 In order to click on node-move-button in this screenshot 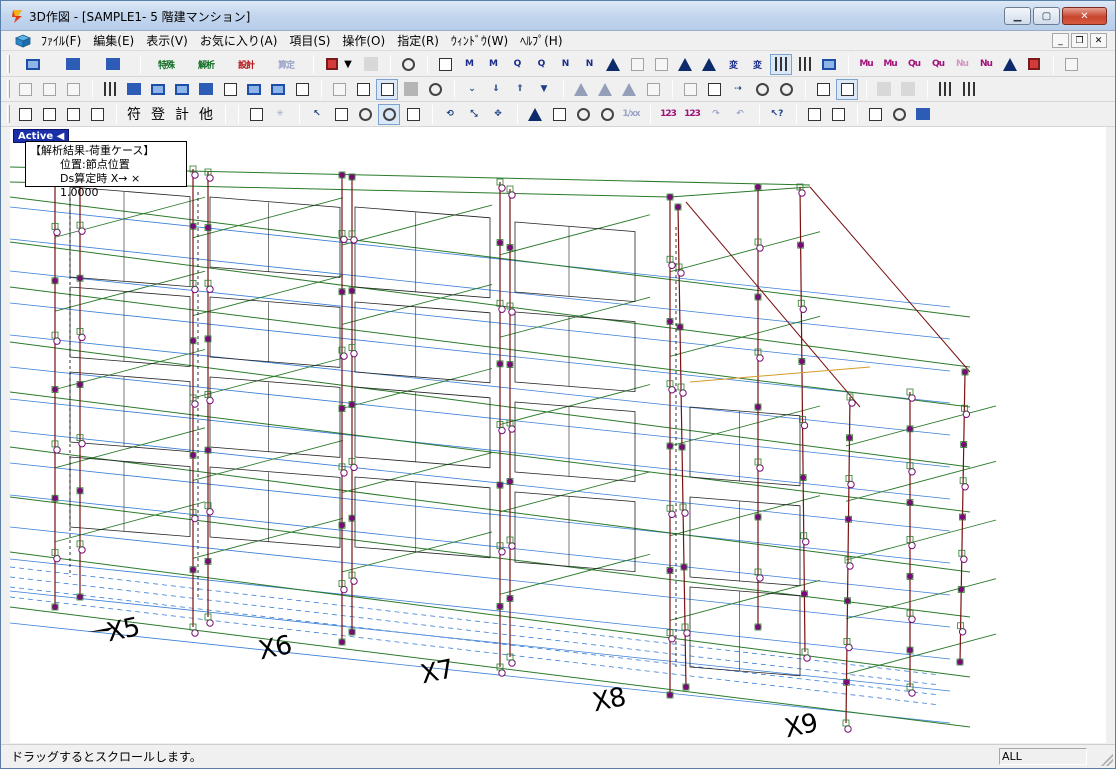, I will do `click(110, 89)`.